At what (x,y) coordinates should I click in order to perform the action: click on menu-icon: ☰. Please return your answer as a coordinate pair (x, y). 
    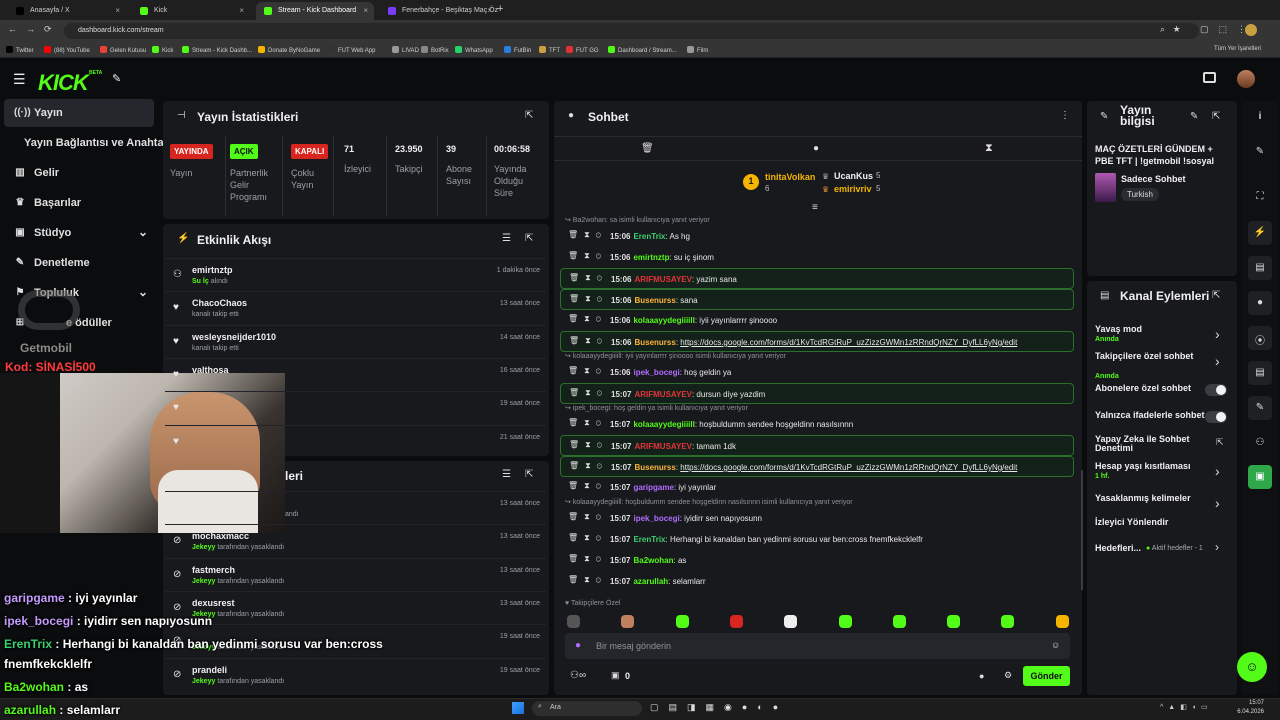
    Looking at the image, I should click on (19, 79).